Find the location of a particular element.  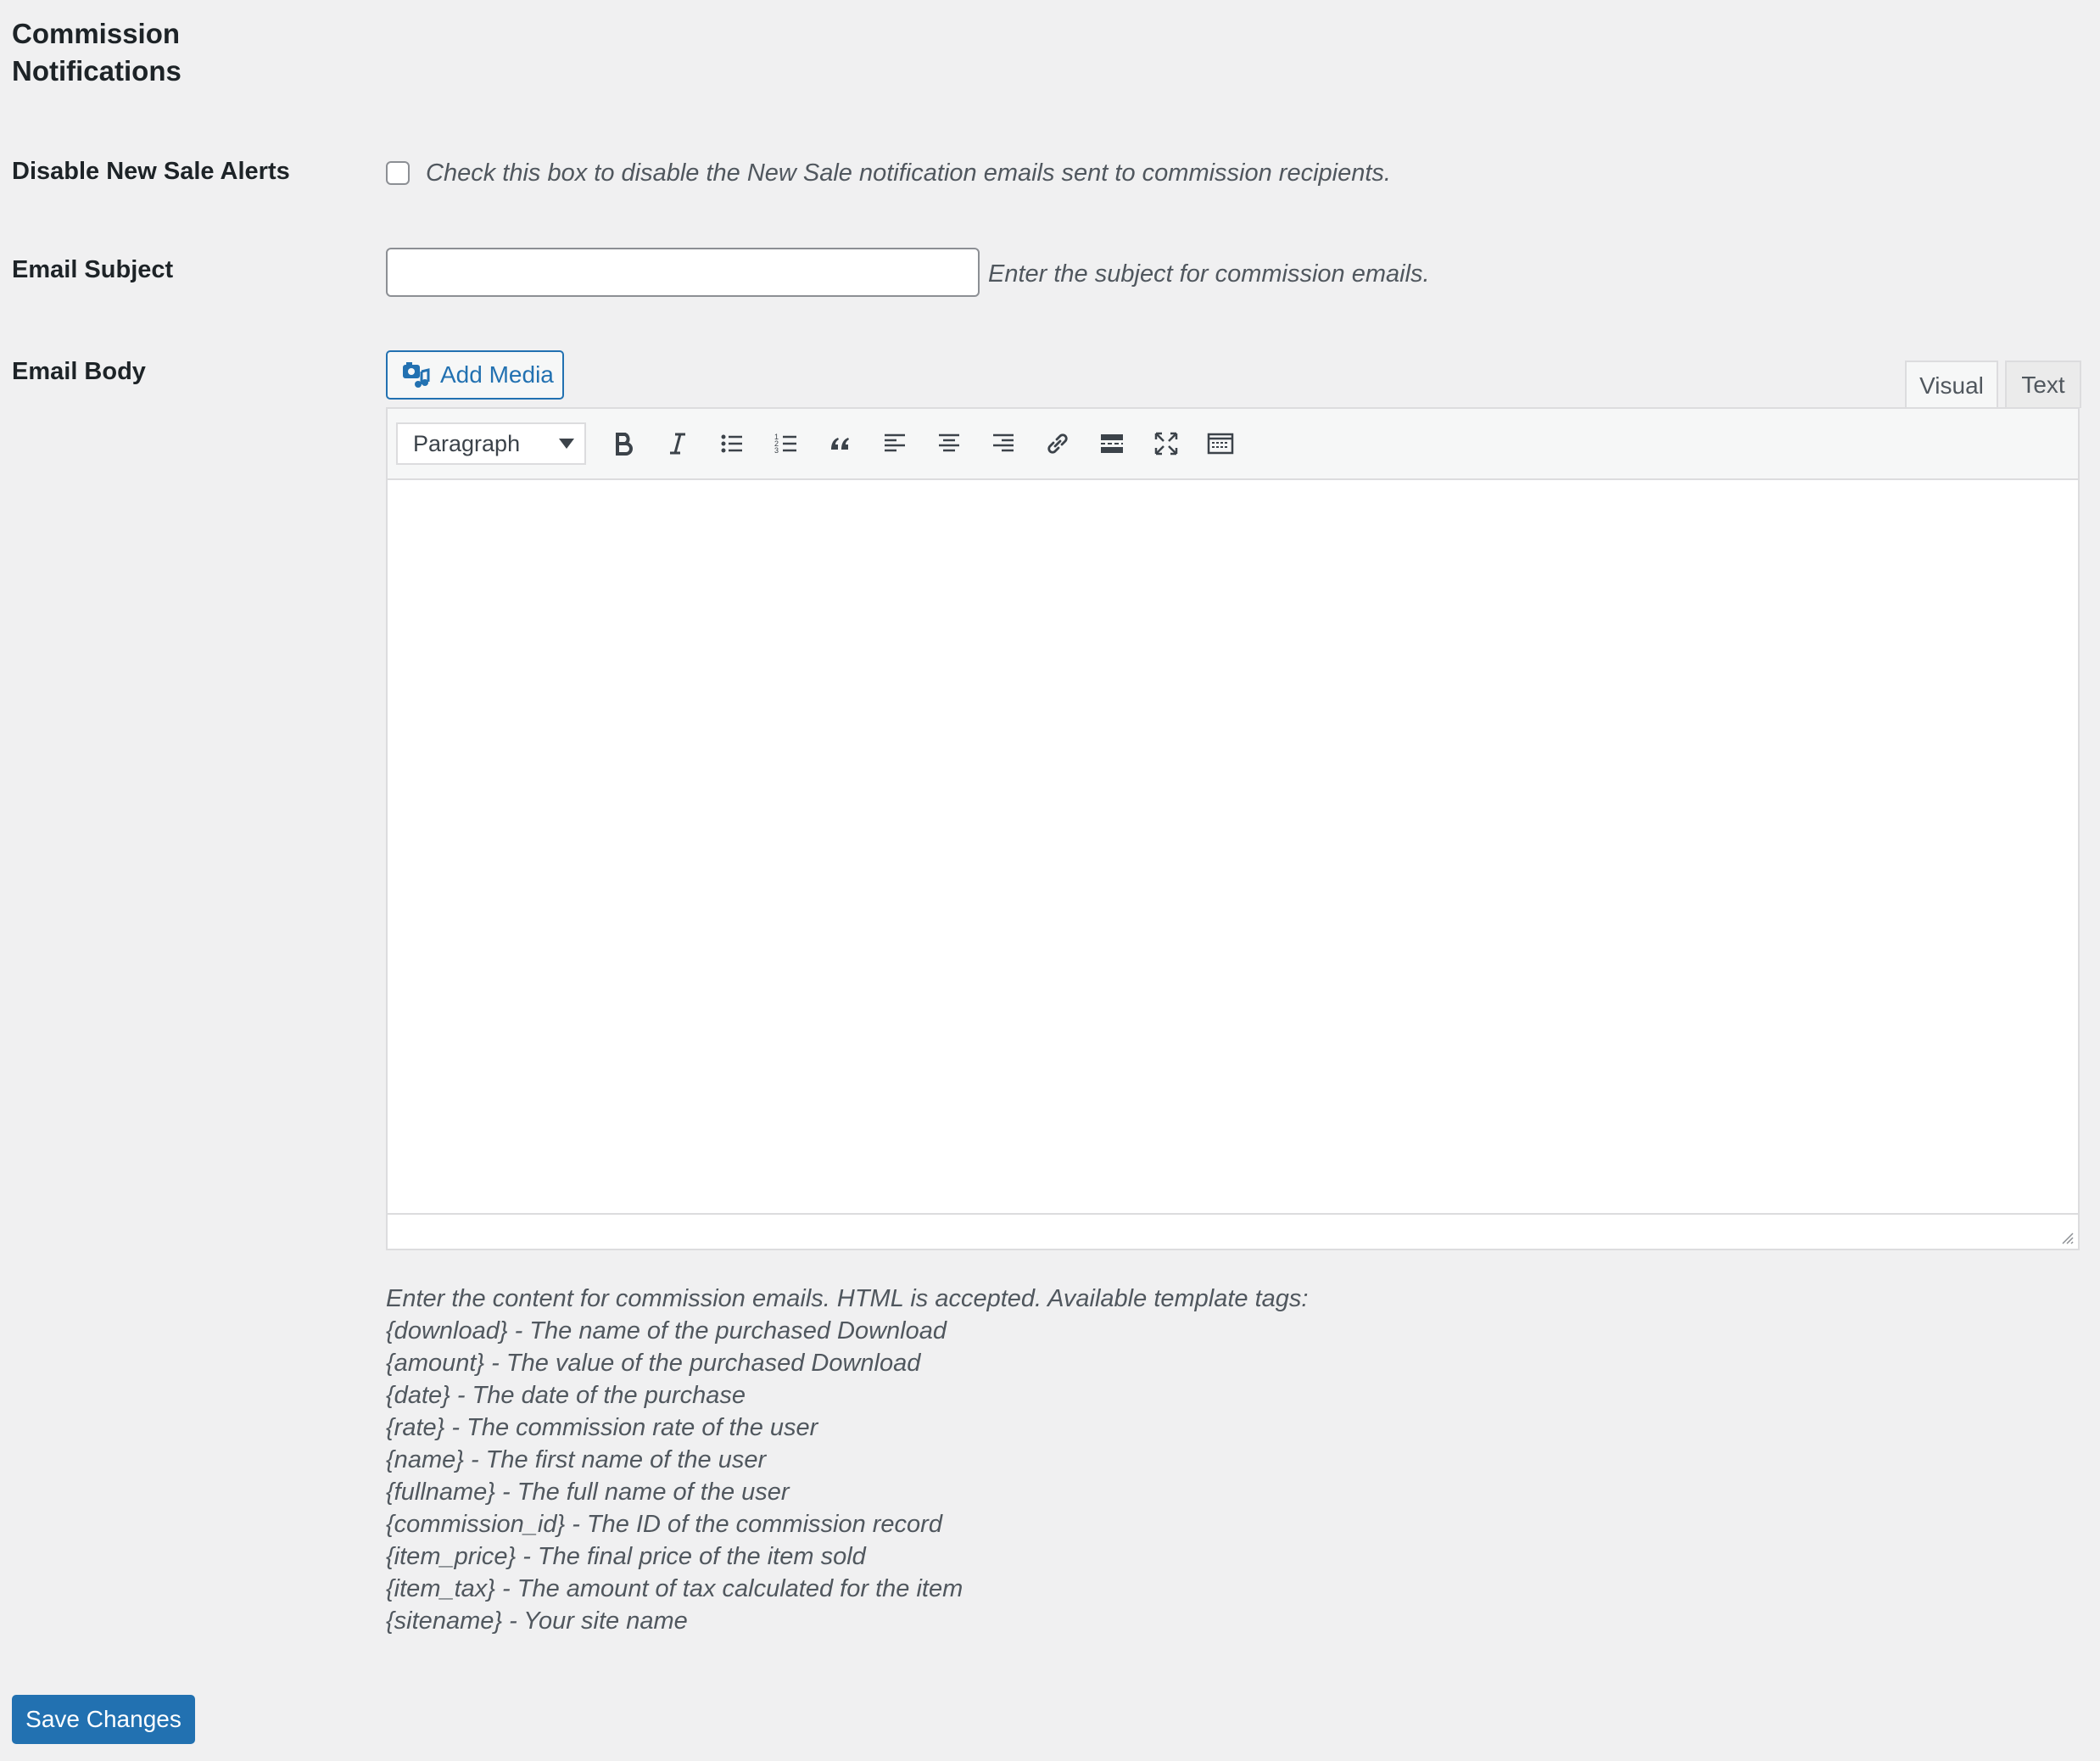

format-select-value: Paragraph is located at coordinates (467, 443).